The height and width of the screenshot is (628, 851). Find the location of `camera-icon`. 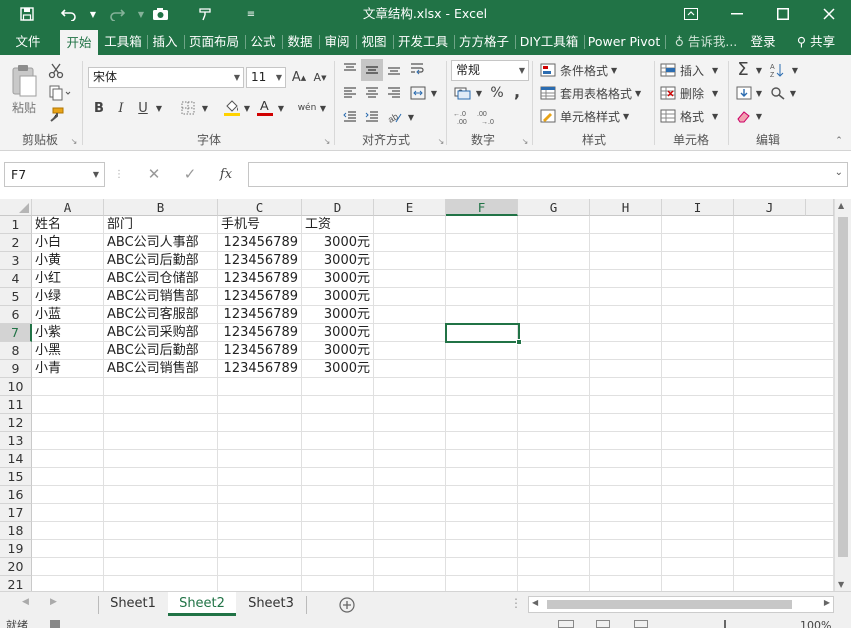

camera-icon is located at coordinates (160, 14).